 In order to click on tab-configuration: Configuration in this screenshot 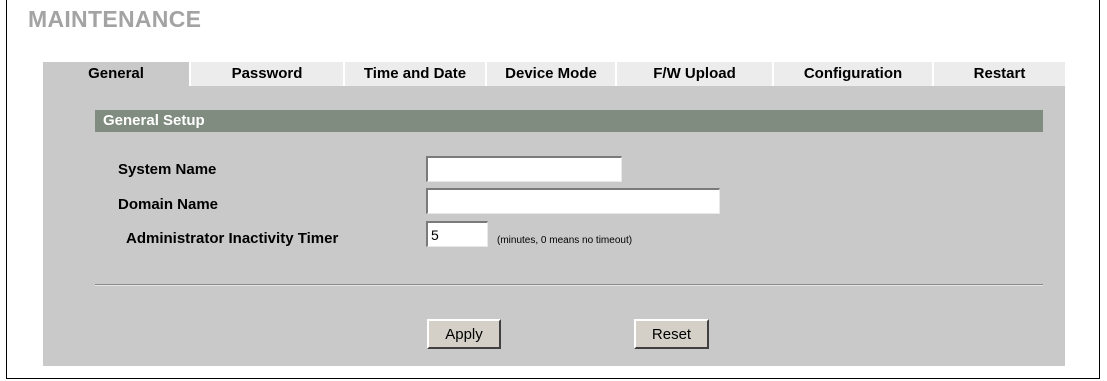, I will do `click(854, 74)`.